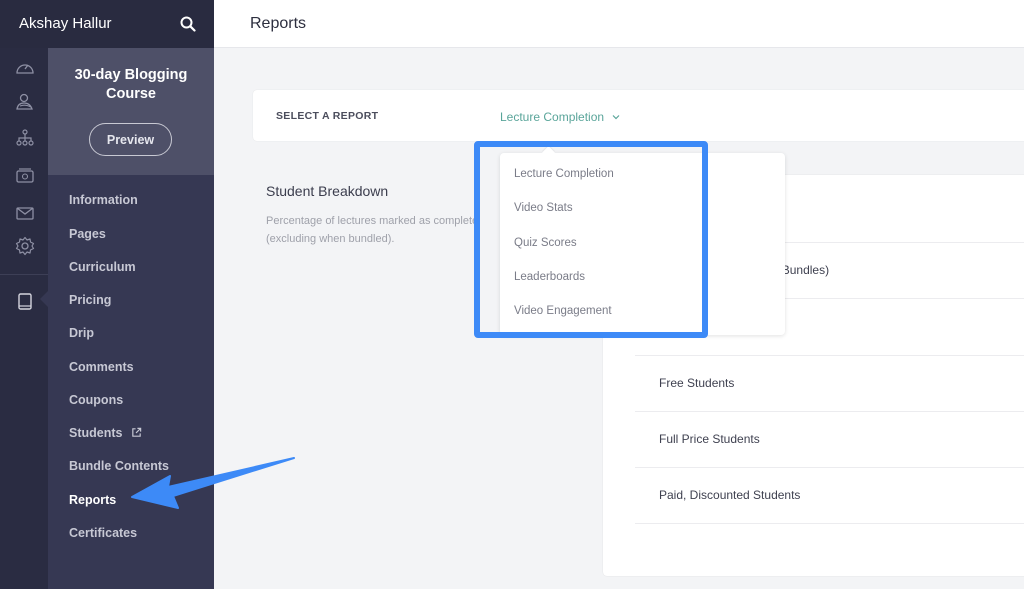 The width and height of the screenshot is (1024, 589). I want to click on dropdown-option-video-engagement: Video Engagement, so click(563, 311).